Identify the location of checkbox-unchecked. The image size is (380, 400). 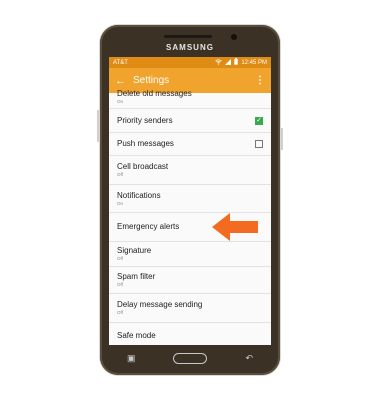
(259, 144).